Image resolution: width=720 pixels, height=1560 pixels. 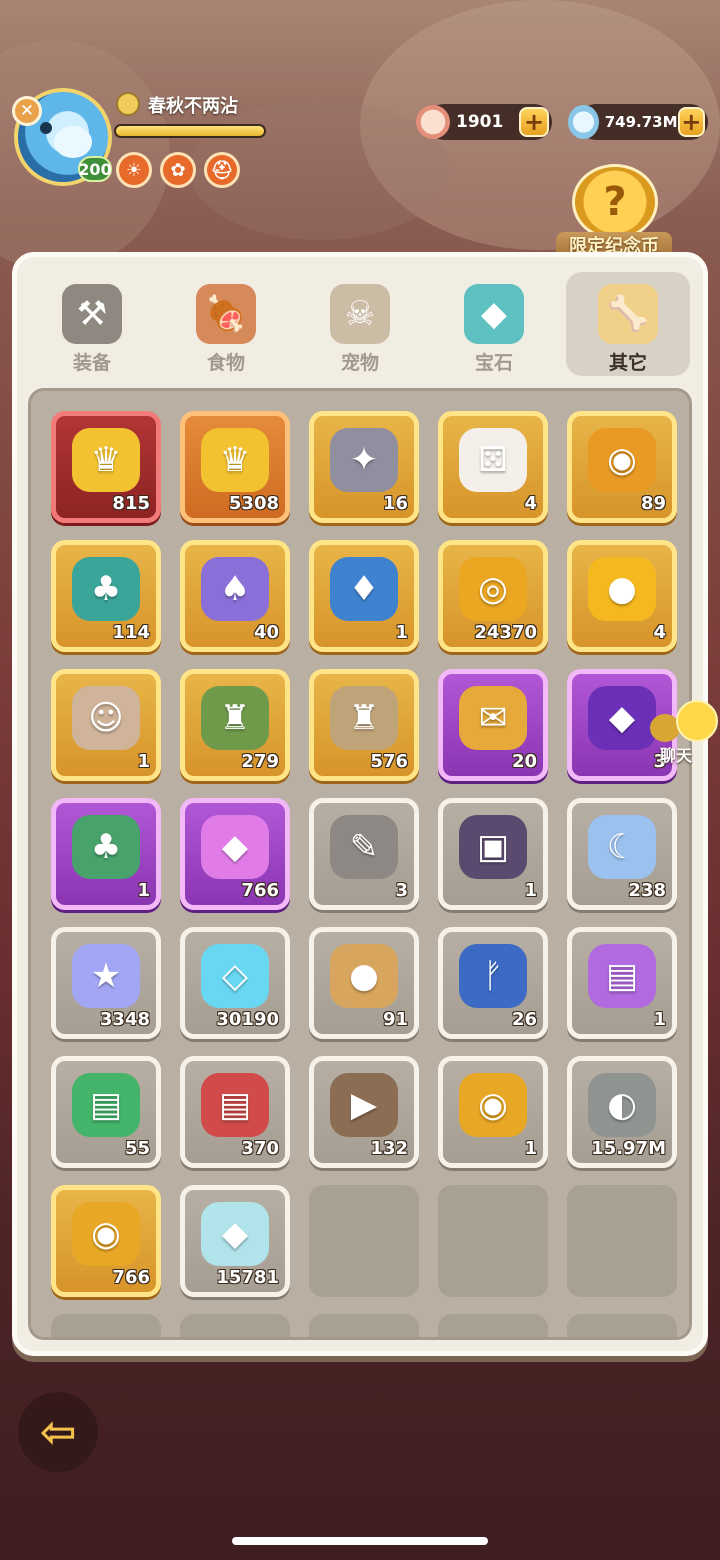 I want to click on tab-4: 🦴 其它, so click(x=628, y=324).